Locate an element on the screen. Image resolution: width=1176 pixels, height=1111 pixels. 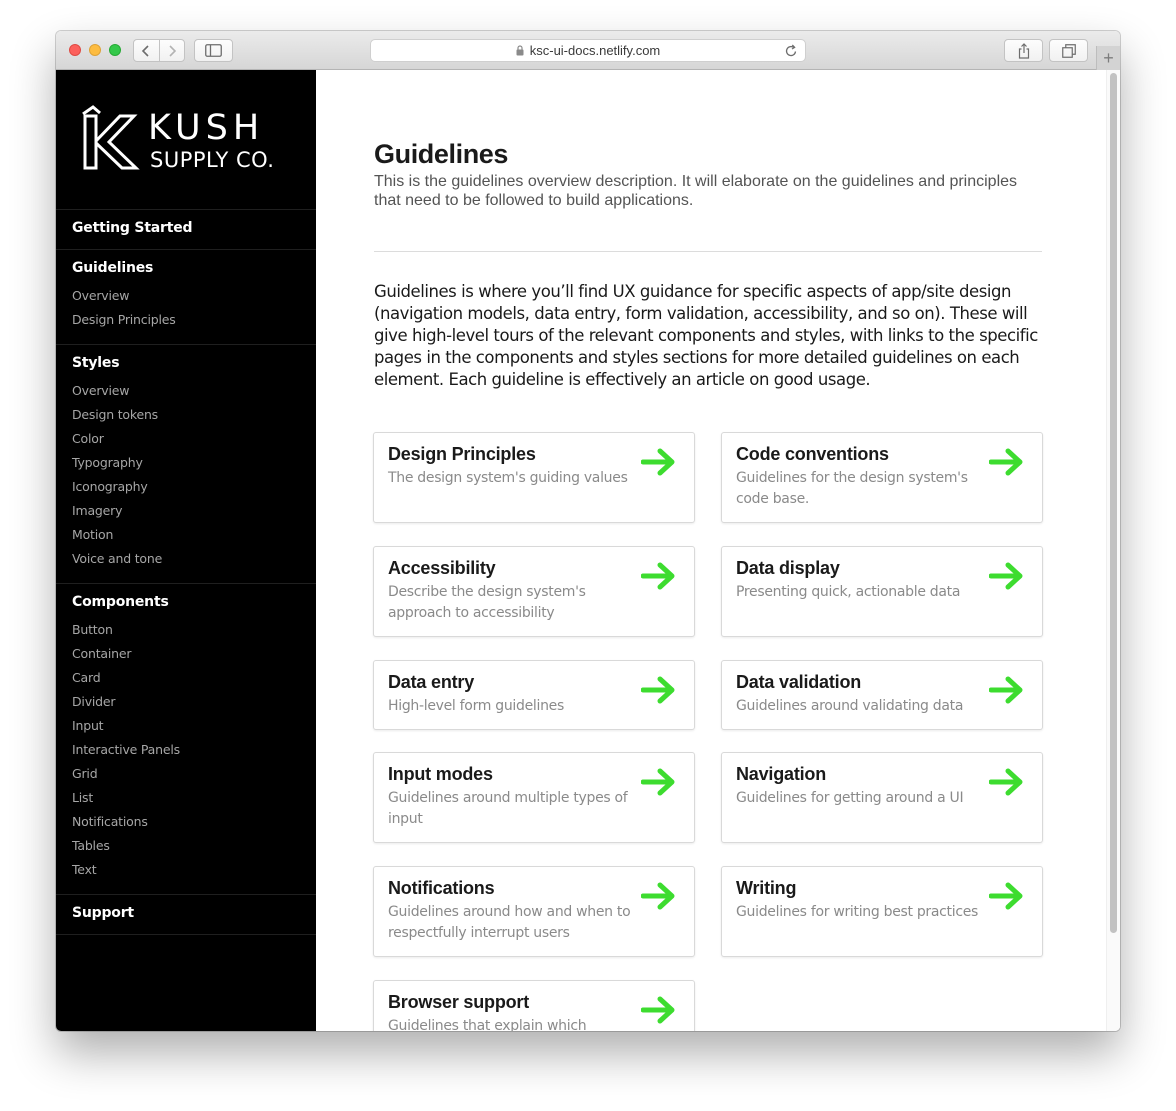
nav-heading-guidelines: Guidelines is located at coordinates (112, 268).